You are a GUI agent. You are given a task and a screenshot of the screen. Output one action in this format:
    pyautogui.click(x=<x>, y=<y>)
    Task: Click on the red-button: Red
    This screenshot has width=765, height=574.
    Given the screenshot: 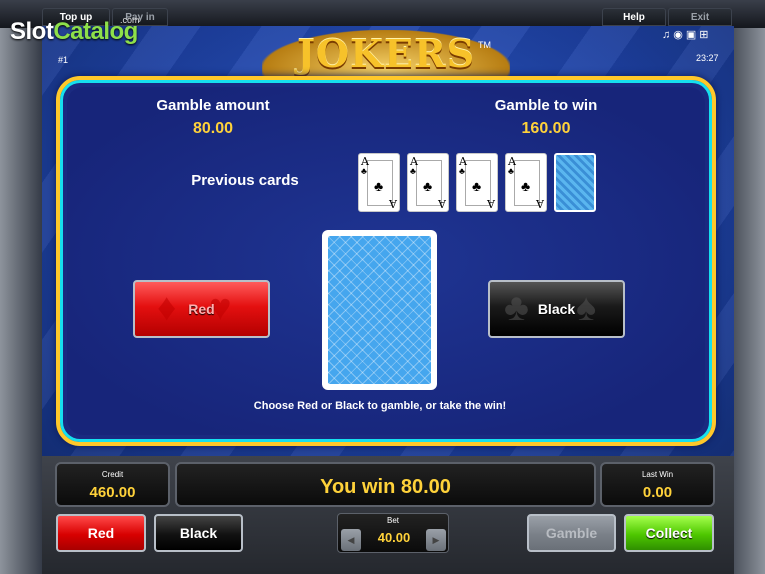 What is the action you would take?
    pyautogui.click(x=101, y=533)
    